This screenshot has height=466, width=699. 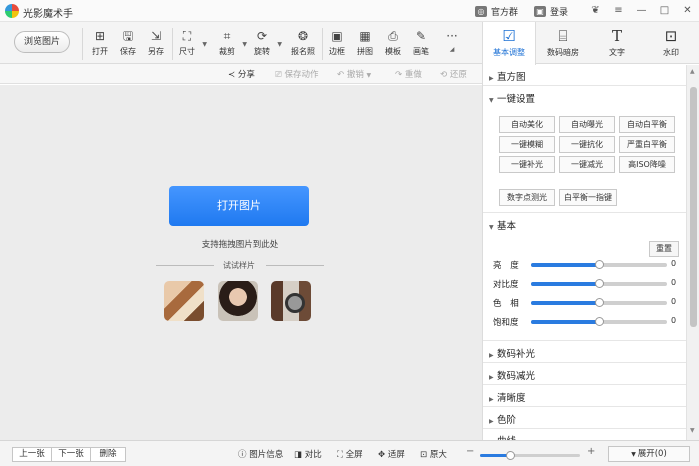 What do you see at coordinates (595, 11) in the screenshot?
I see `skin-button: ❦` at bounding box center [595, 11].